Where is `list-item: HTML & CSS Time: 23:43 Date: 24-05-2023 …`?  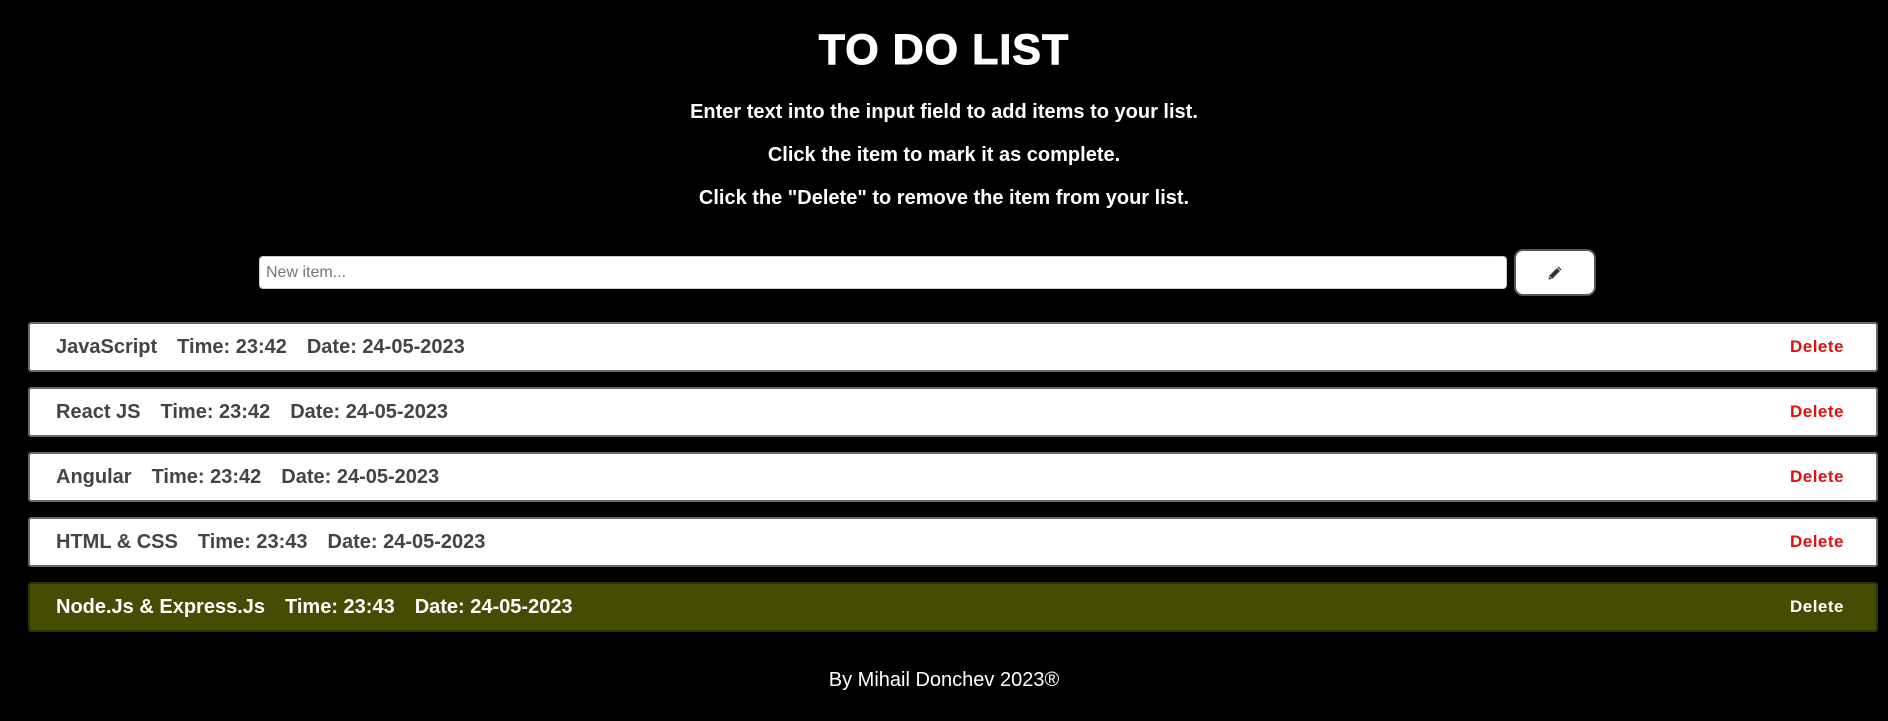 list-item: HTML & CSS Time: 23:43 Date: 24-05-2023 … is located at coordinates (953, 542).